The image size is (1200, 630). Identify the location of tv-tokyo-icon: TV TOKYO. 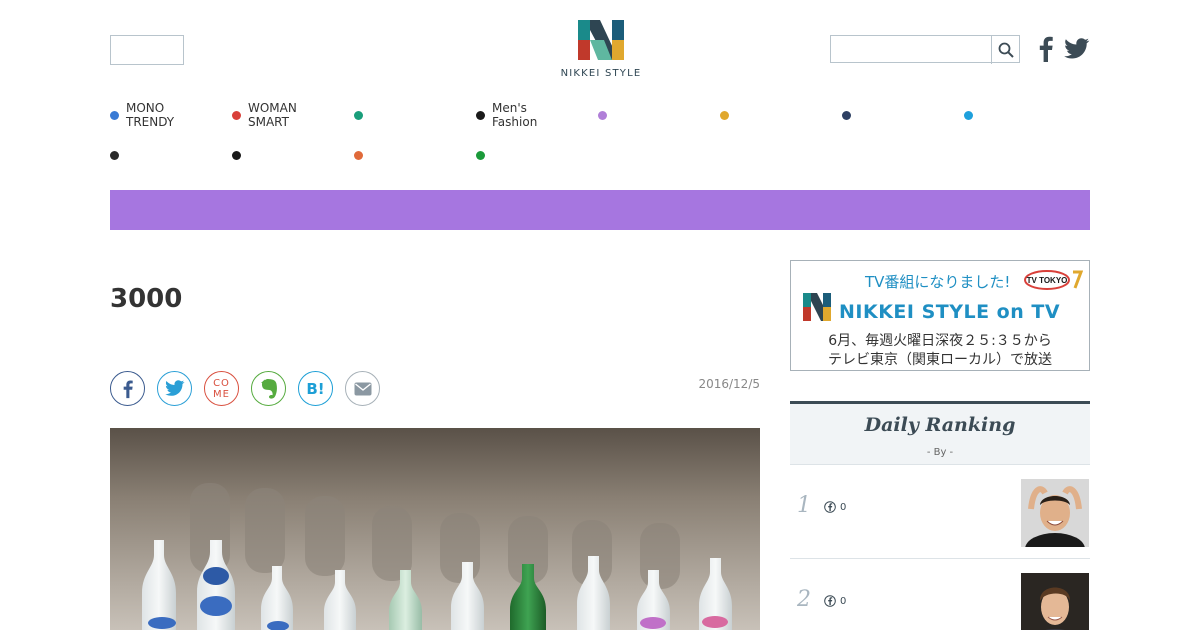
(1054, 280).